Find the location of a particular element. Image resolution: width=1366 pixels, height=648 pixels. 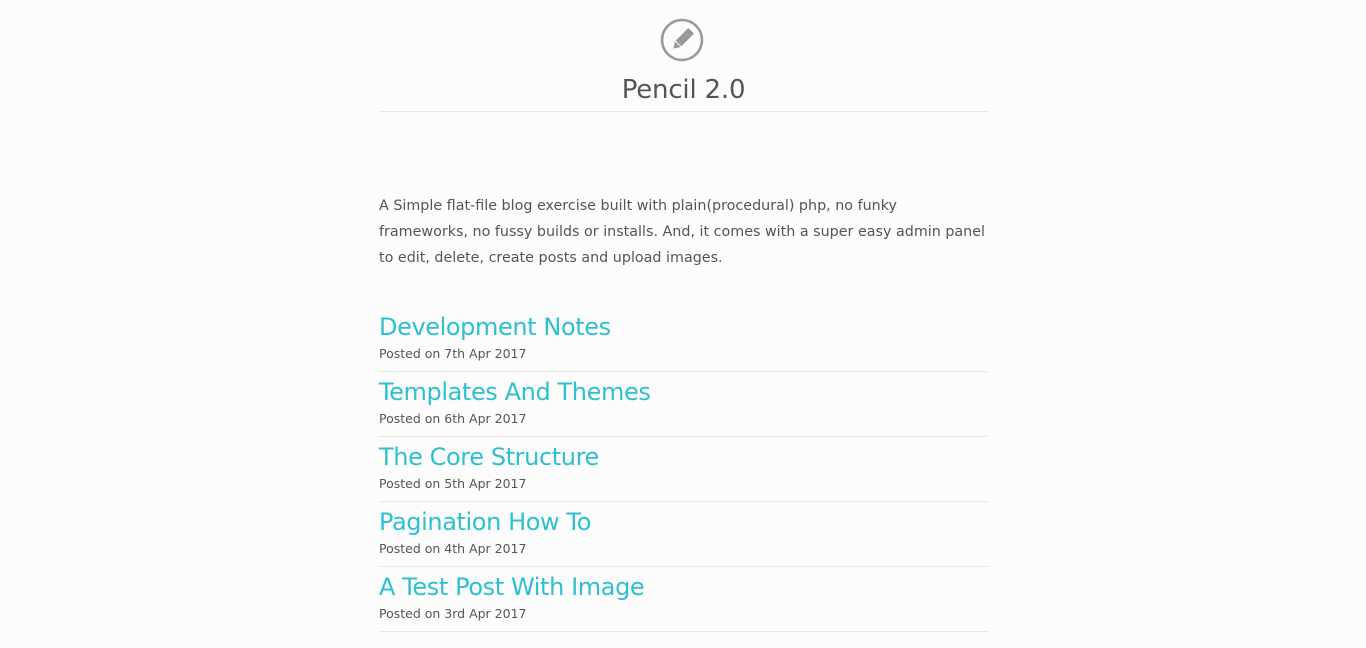

pencil-circle-icon is located at coordinates (682, 40).